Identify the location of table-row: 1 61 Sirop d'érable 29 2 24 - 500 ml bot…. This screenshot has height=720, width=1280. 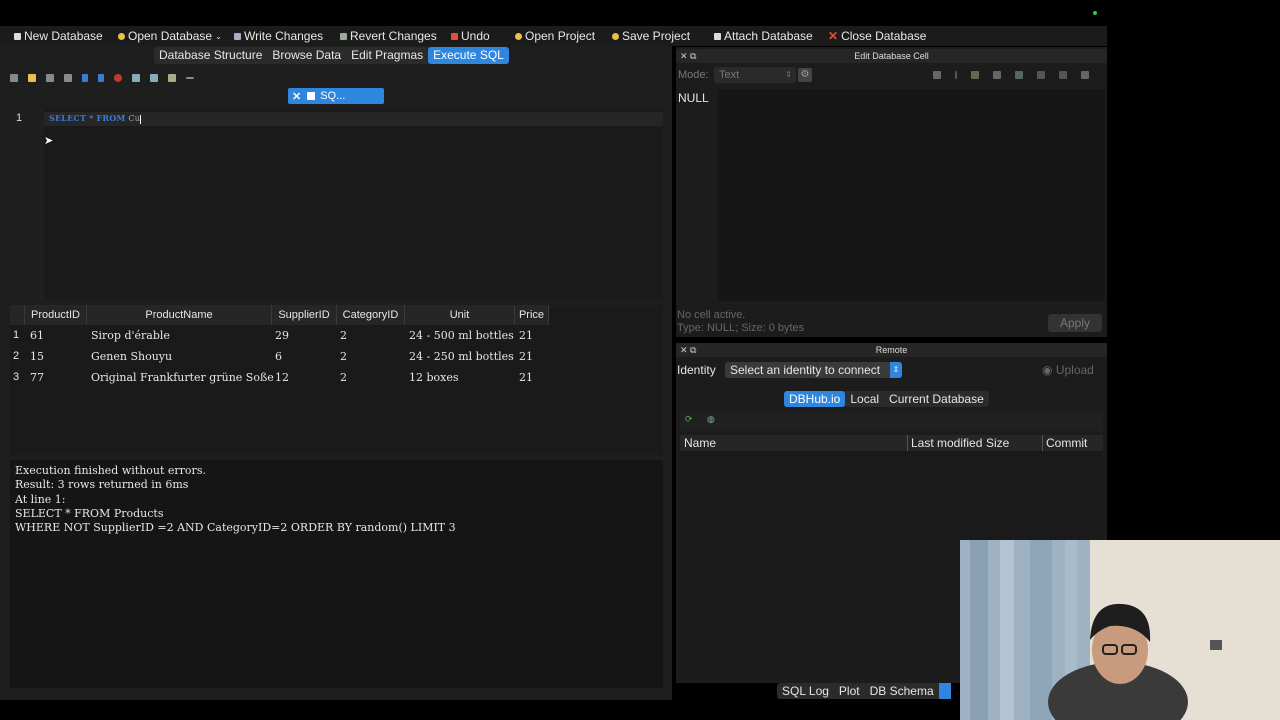
(336, 336).